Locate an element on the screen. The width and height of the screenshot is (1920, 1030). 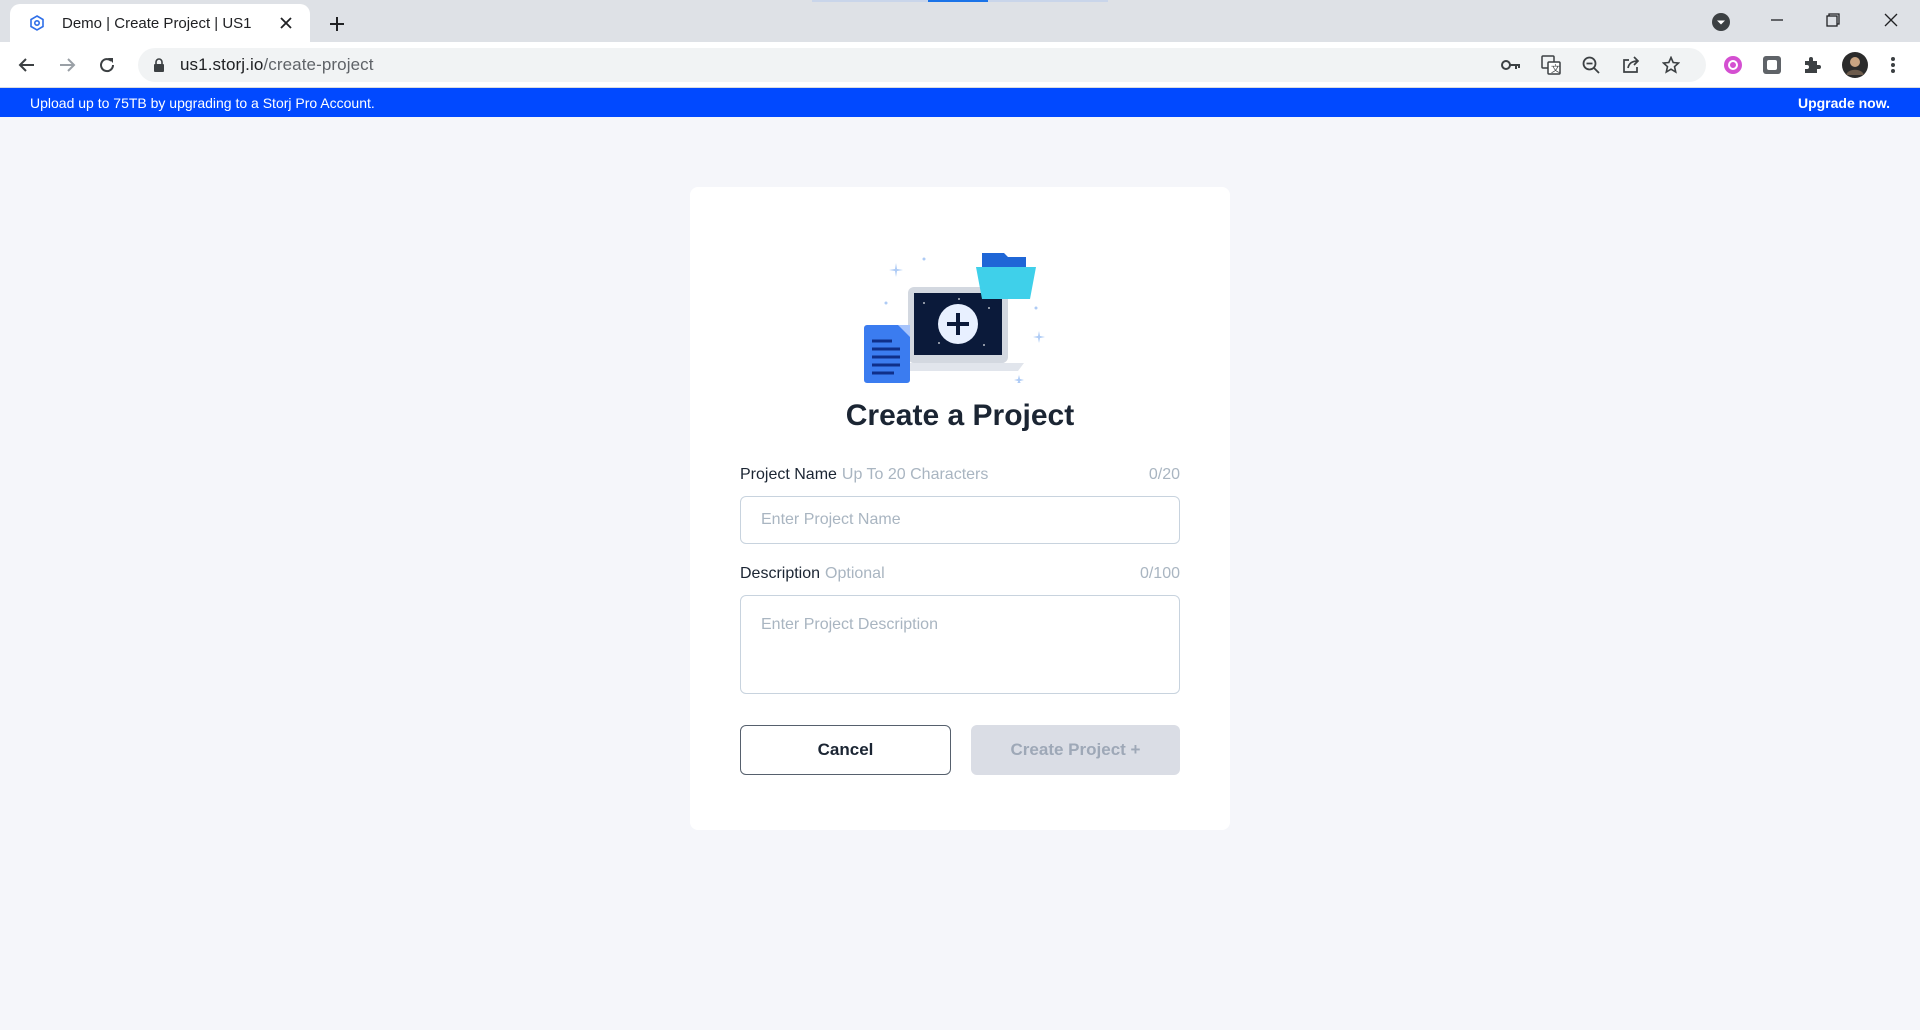
project-name-label-row: Project Name Up To 20 Characters 0/20 is located at coordinates (960, 475).